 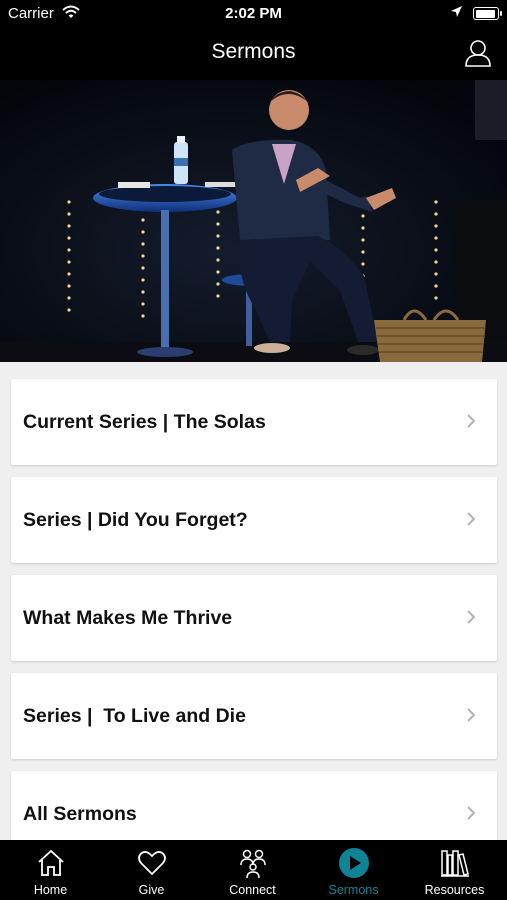 What do you see at coordinates (353, 890) in the screenshot?
I see `tab-label: Sermons` at bounding box center [353, 890].